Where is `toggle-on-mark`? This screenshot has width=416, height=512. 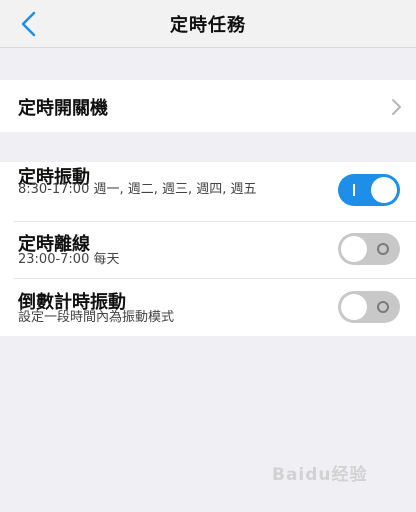
toggle-on-mark is located at coordinates (354, 190).